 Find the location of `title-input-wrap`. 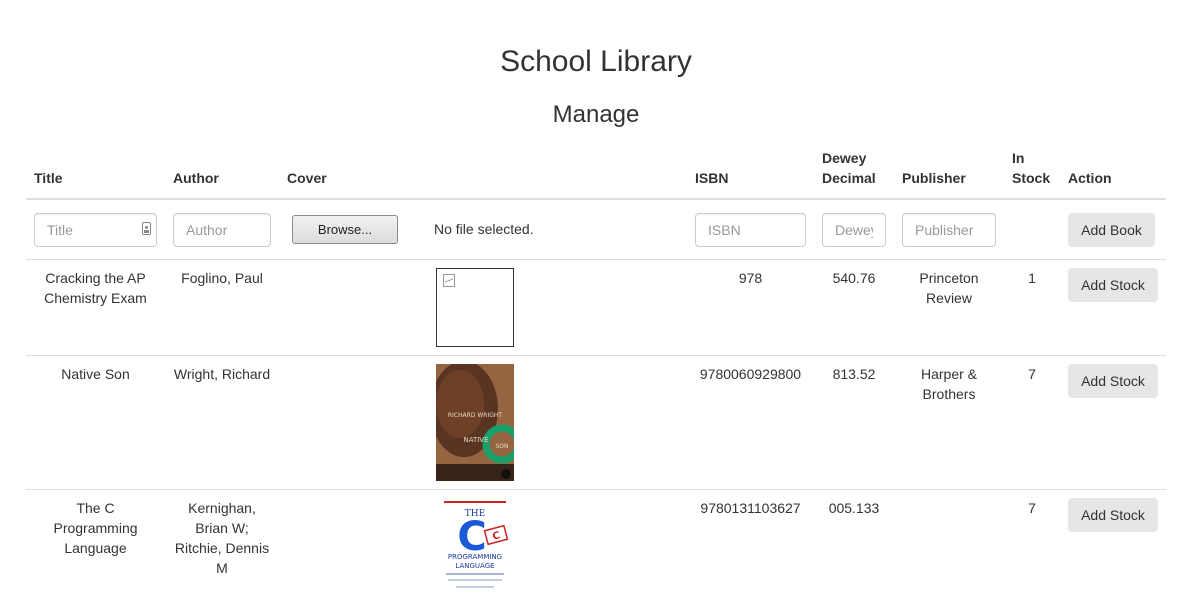

title-input-wrap is located at coordinates (95, 229).